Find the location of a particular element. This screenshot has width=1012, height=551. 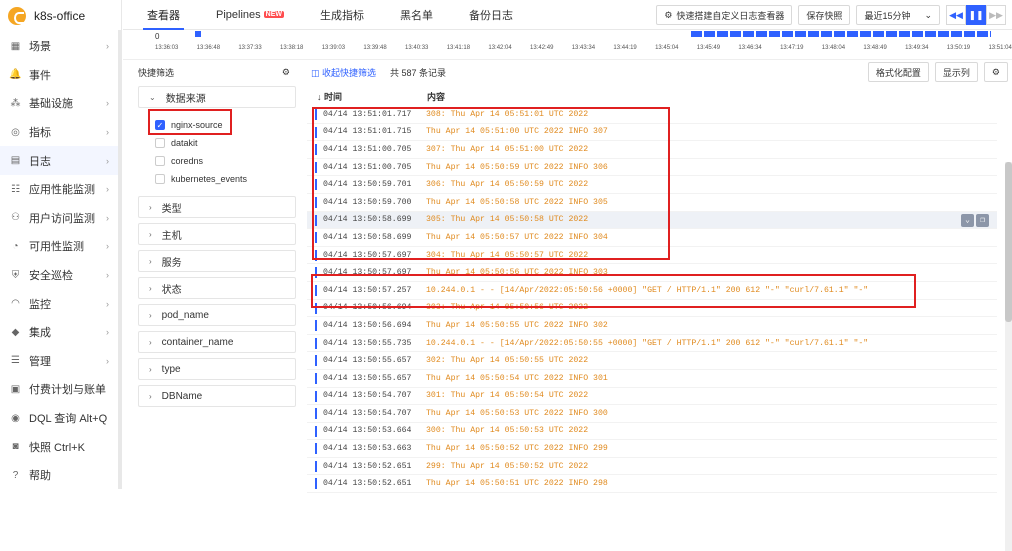

data-source-option: datakit is located at coordinates (225, 143).